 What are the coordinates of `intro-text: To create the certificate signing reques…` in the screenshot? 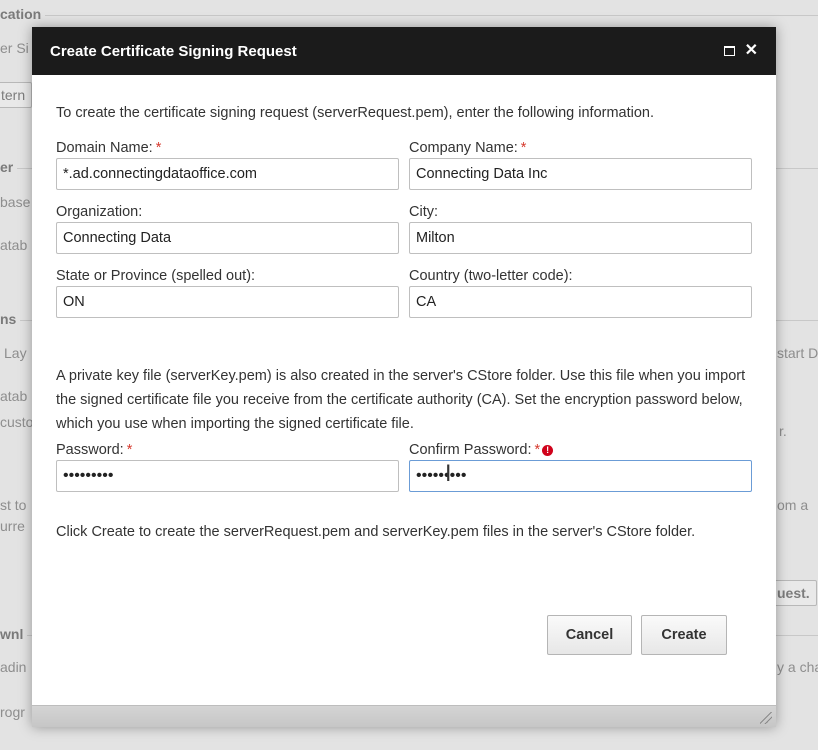 It's located at (355, 113).